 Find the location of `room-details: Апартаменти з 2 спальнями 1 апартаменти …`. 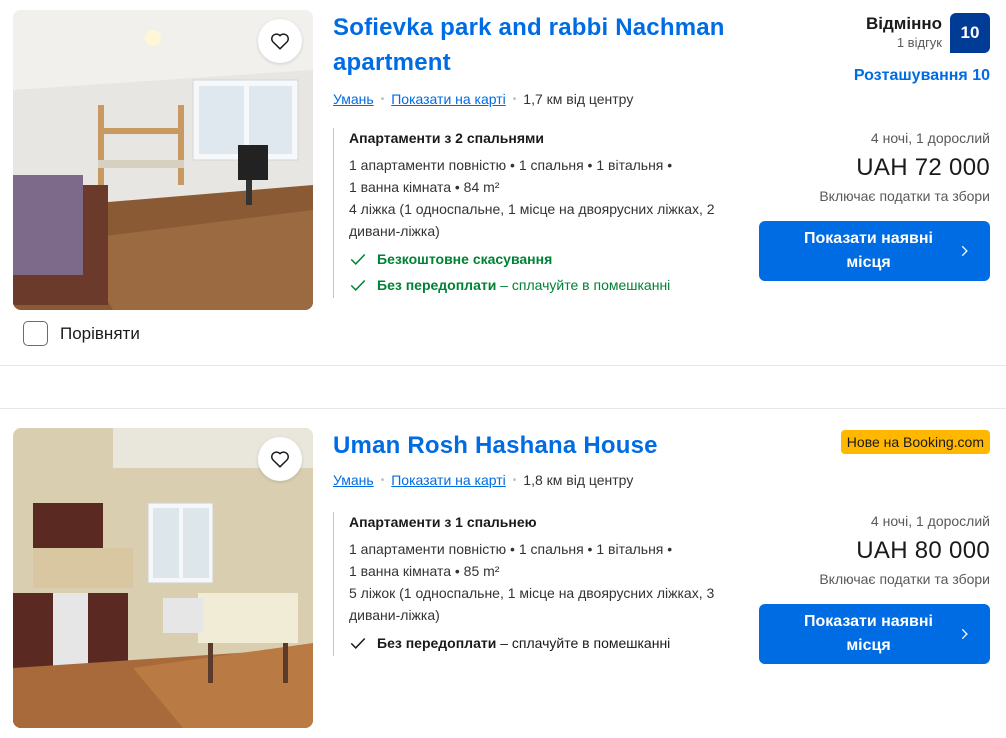

room-details: Апартаменти з 2 спальнями 1 апартаменти … is located at coordinates (538, 213).